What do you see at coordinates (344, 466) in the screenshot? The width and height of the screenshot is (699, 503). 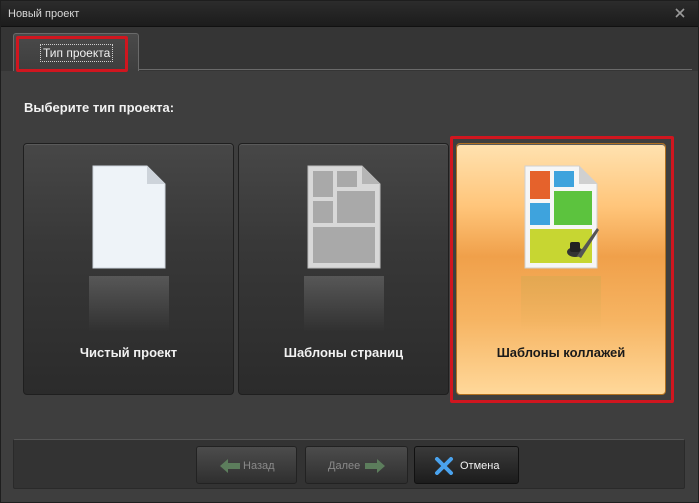 I see `next-button-label: Далее` at bounding box center [344, 466].